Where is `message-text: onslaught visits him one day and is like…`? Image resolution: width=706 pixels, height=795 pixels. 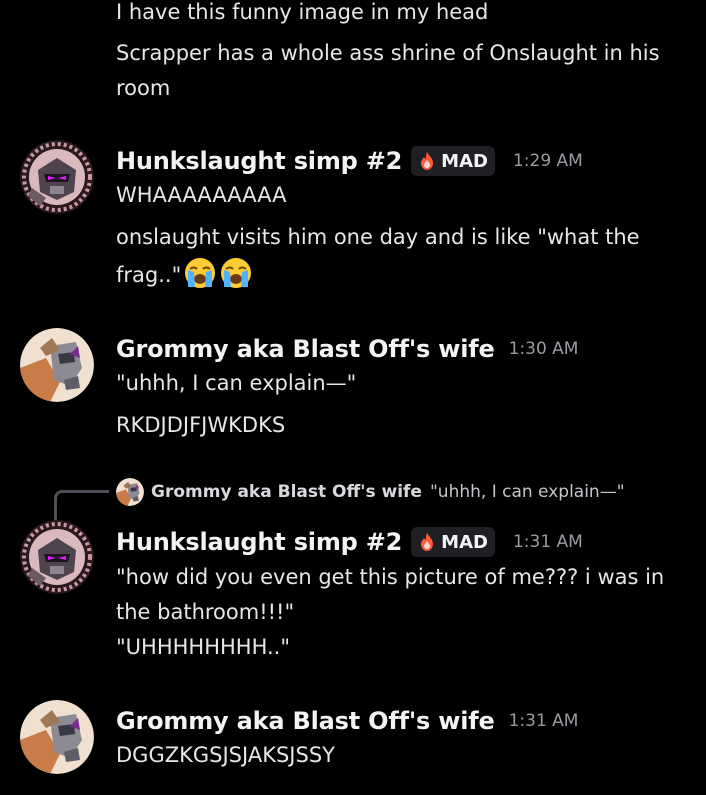 message-text: onslaught visits him one day and is like… is located at coordinates (378, 237).